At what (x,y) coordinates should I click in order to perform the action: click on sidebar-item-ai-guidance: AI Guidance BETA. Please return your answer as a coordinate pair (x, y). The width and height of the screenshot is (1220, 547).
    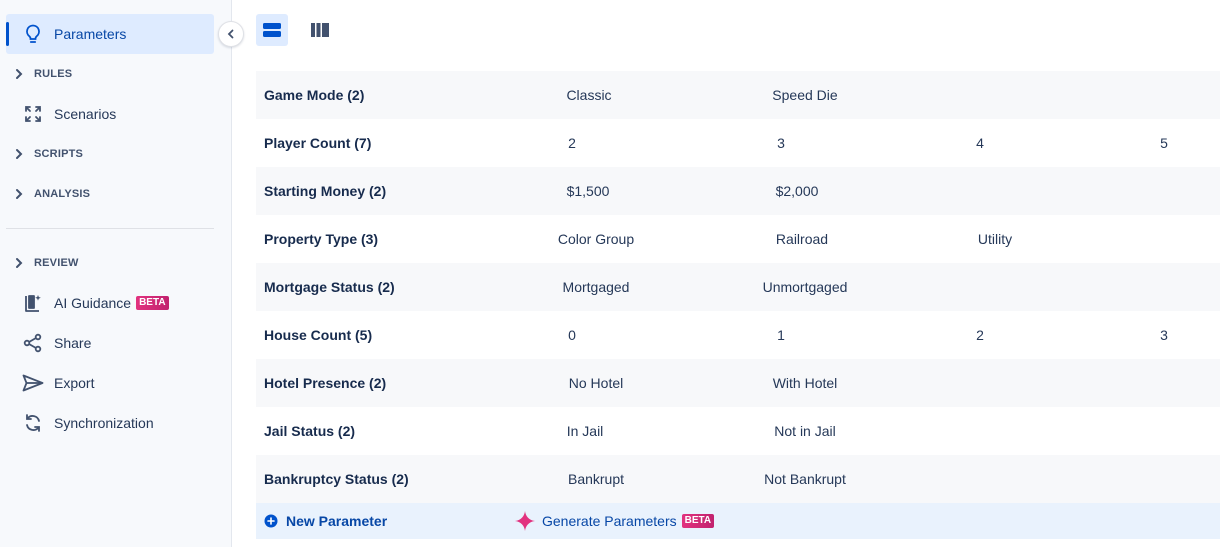
    Looking at the image, I should click on (110, 303).